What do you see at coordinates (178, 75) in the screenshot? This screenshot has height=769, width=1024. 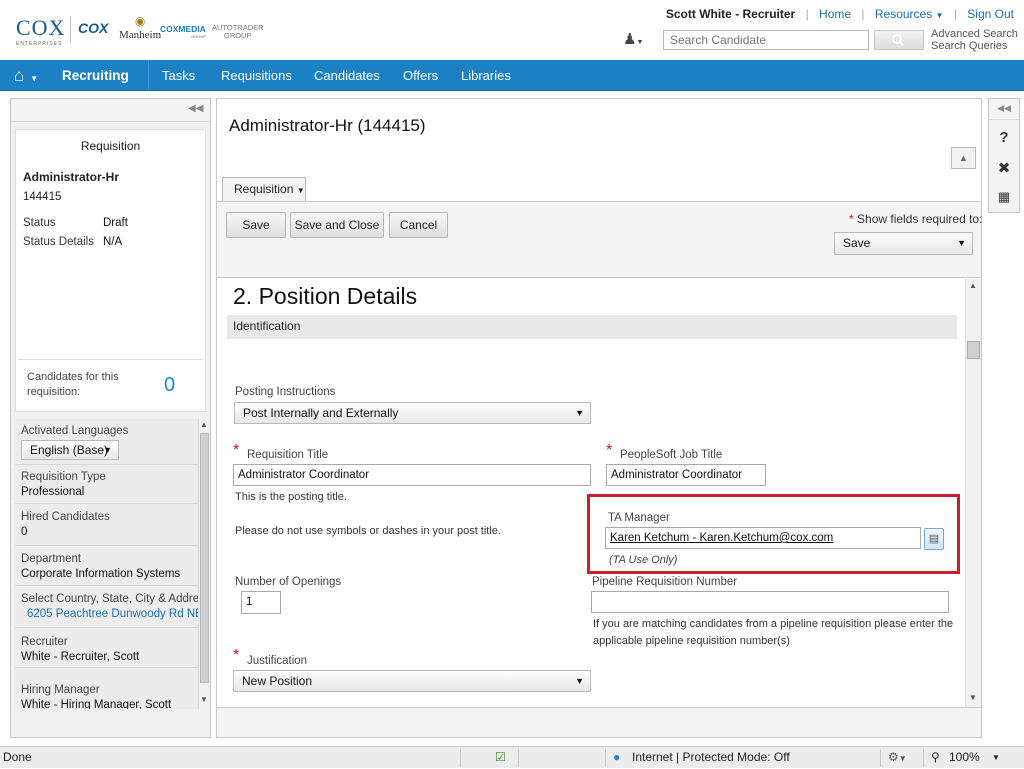 I see `nav-tasks: Tasks` at bounding box center [178, 75].